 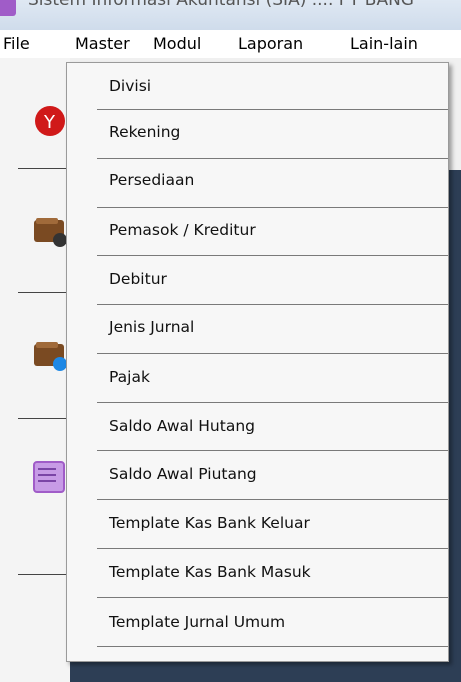 What do you see at coordinates (102, 43) in the screenshot?
I see `menu-master: Master` at bounding box center [102, 43].